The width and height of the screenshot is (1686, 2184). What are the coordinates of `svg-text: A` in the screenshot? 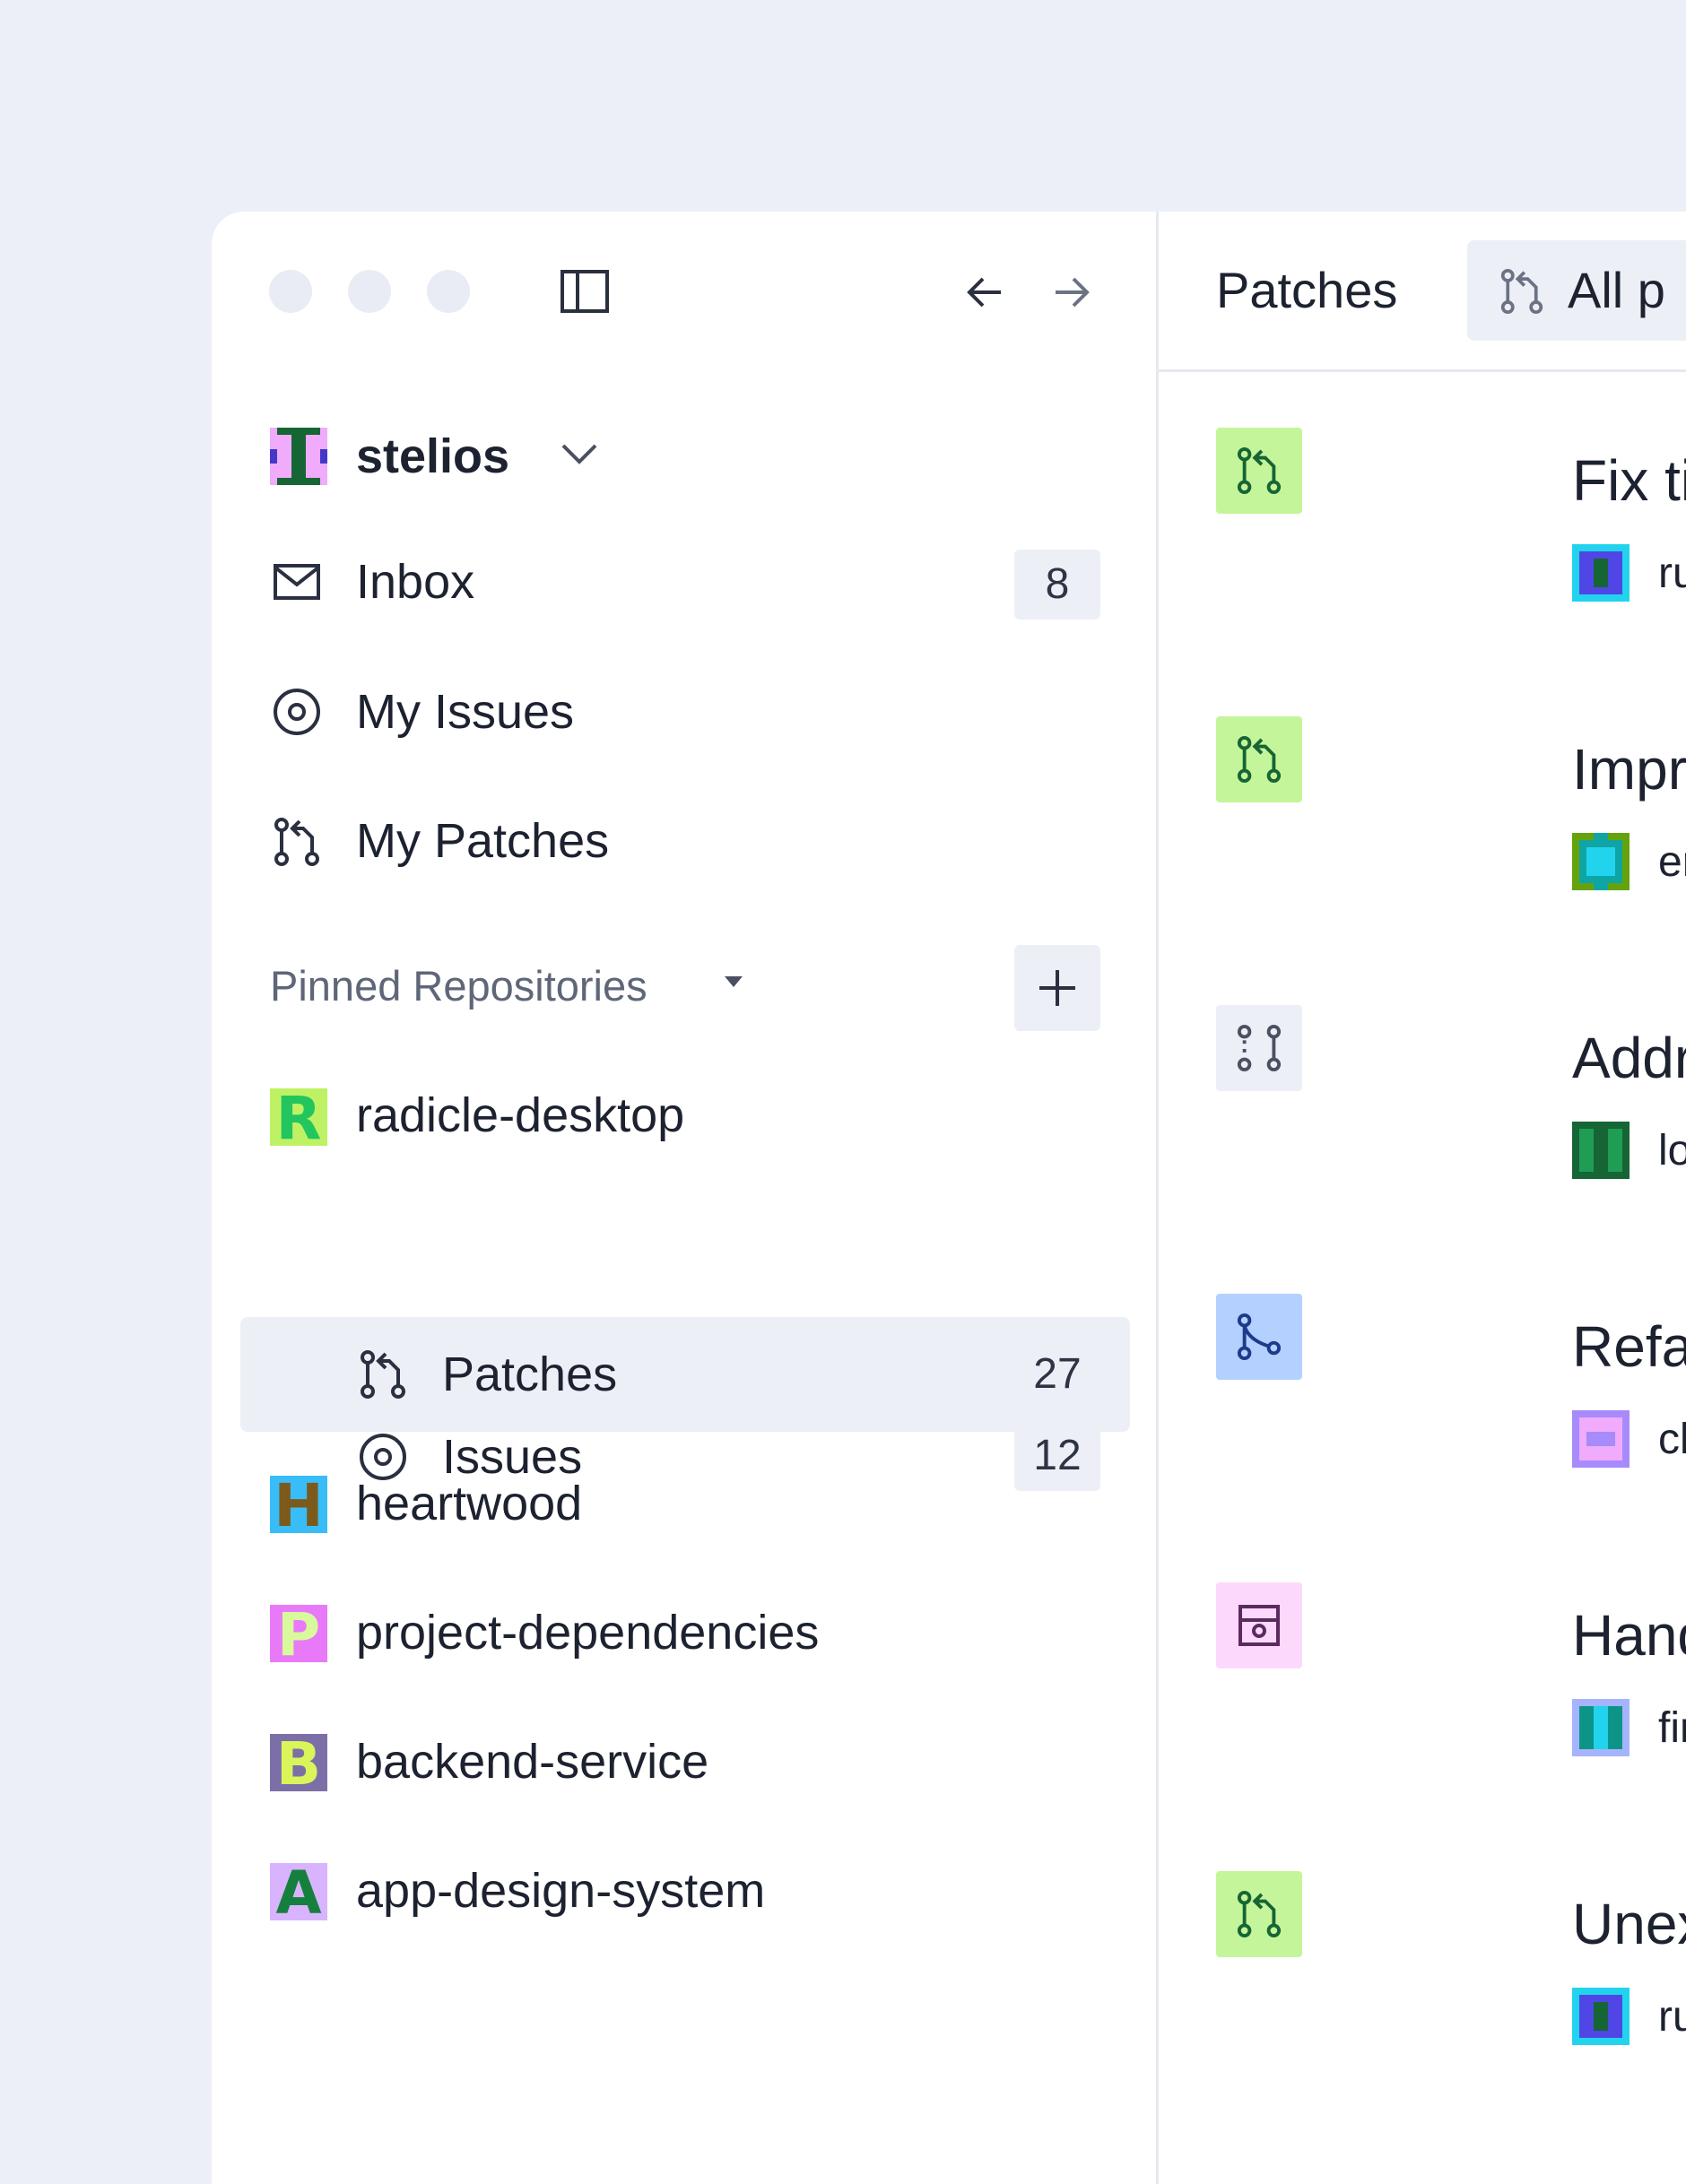 It's located at (298, 1891).